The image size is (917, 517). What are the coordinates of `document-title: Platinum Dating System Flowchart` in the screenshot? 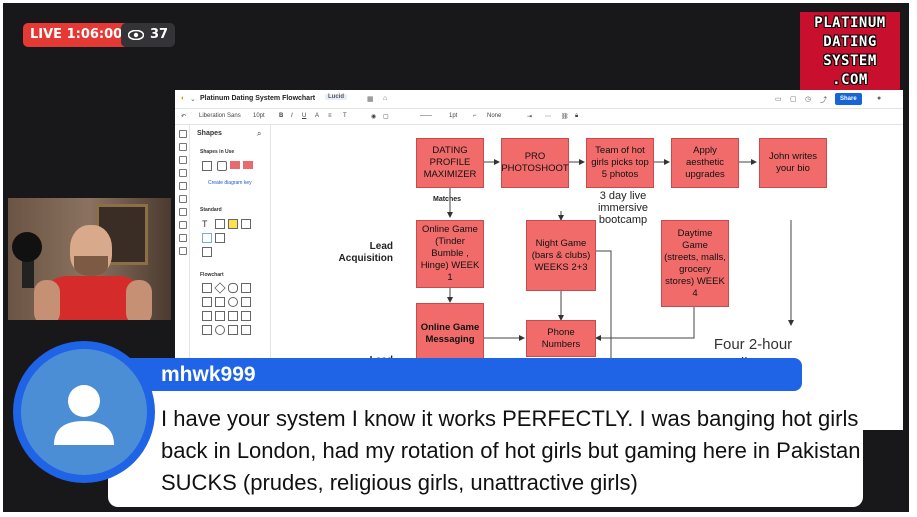 It's located at (257, 98).